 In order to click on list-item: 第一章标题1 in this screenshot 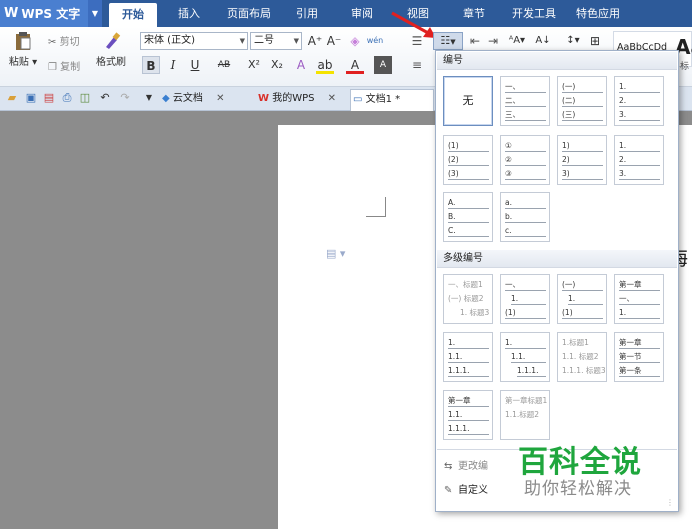, I will do `click(526, 400)`.